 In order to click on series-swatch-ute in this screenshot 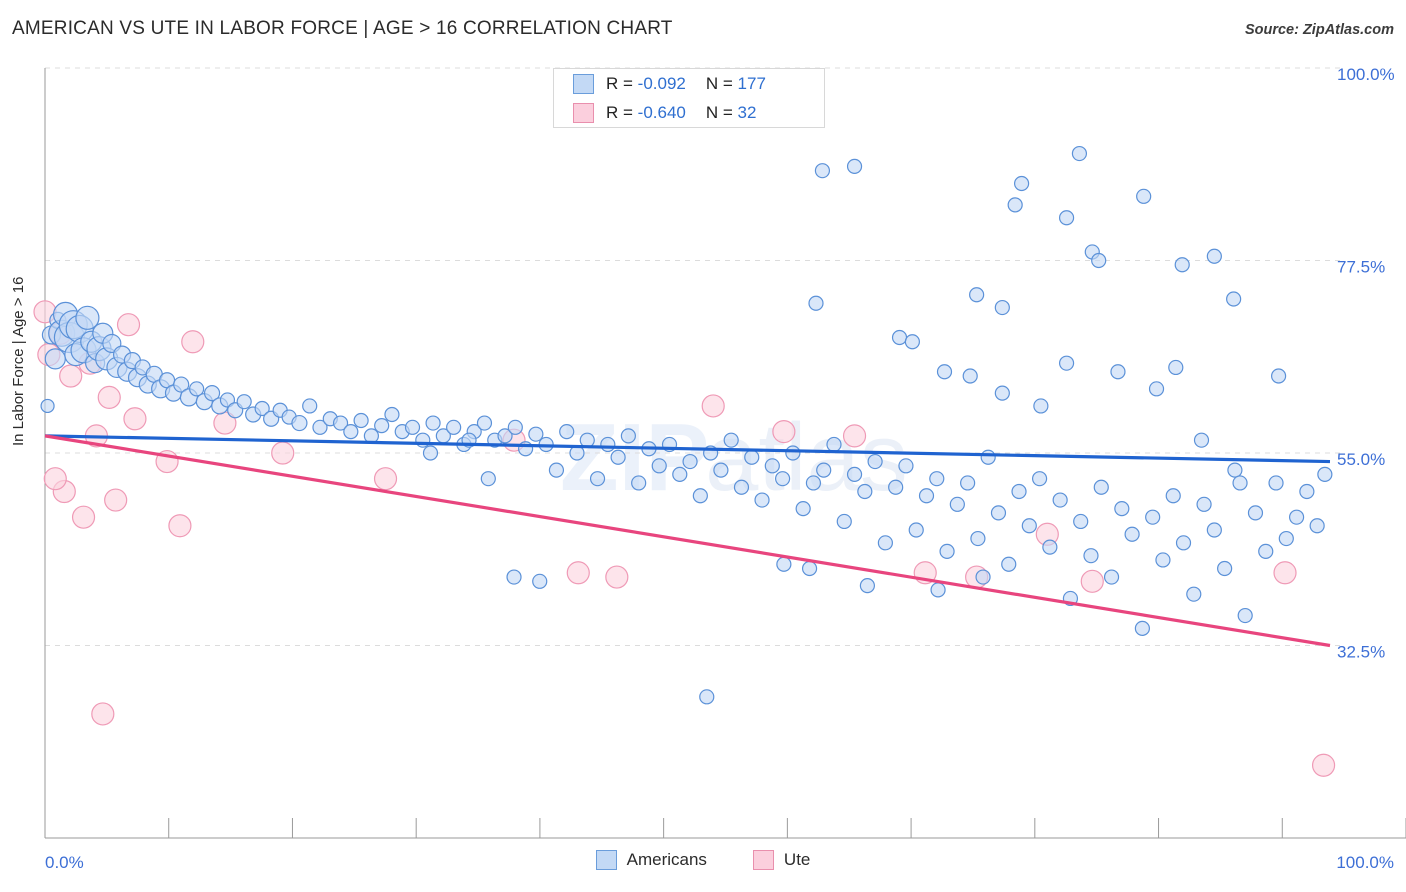, I will do `click(763, 860)`.